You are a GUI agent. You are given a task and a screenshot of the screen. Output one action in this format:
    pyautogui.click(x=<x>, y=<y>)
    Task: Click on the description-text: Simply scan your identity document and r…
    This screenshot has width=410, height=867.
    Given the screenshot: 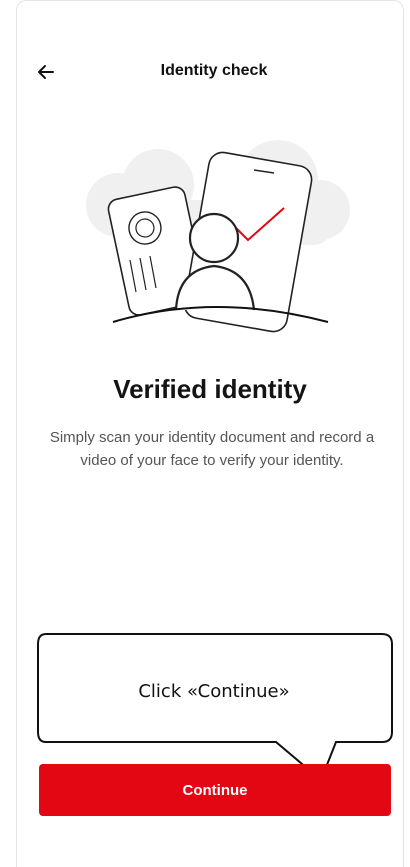 What is the action you would take?
    pyautogui.click(x=212, y=449)
    